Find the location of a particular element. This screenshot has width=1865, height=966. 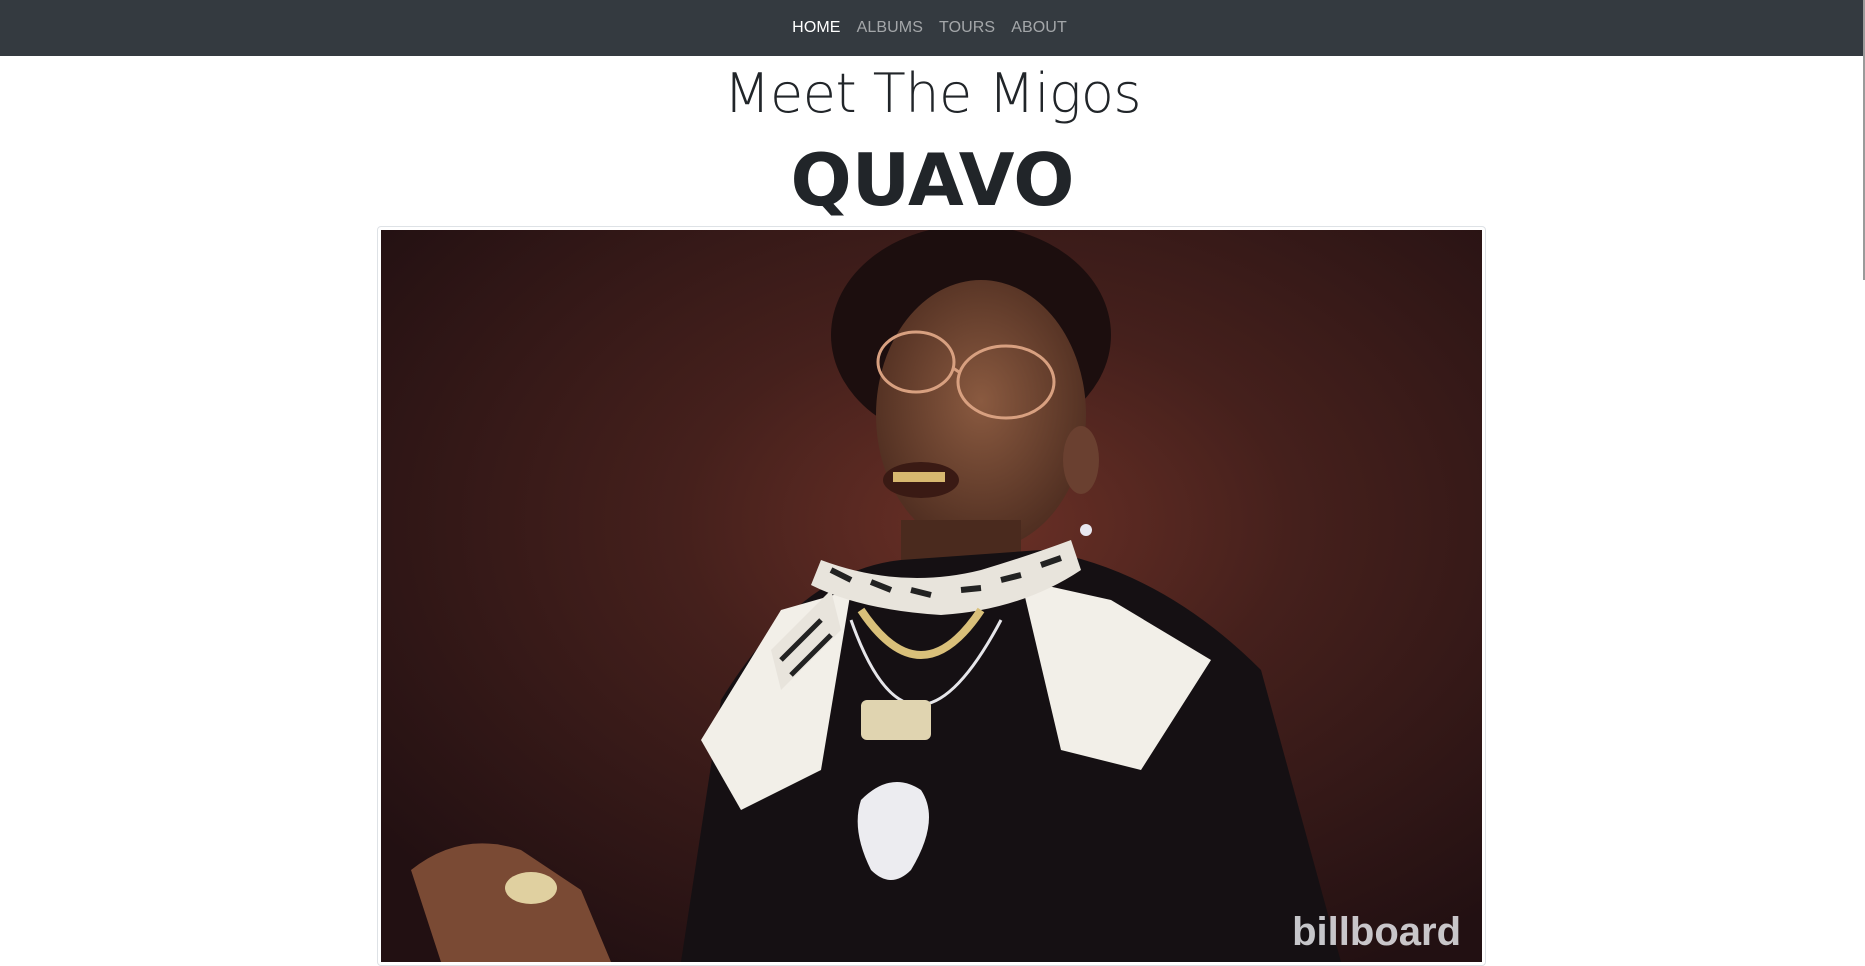

nav-about-link: ABOUT is located at coordinates (1039, 28).